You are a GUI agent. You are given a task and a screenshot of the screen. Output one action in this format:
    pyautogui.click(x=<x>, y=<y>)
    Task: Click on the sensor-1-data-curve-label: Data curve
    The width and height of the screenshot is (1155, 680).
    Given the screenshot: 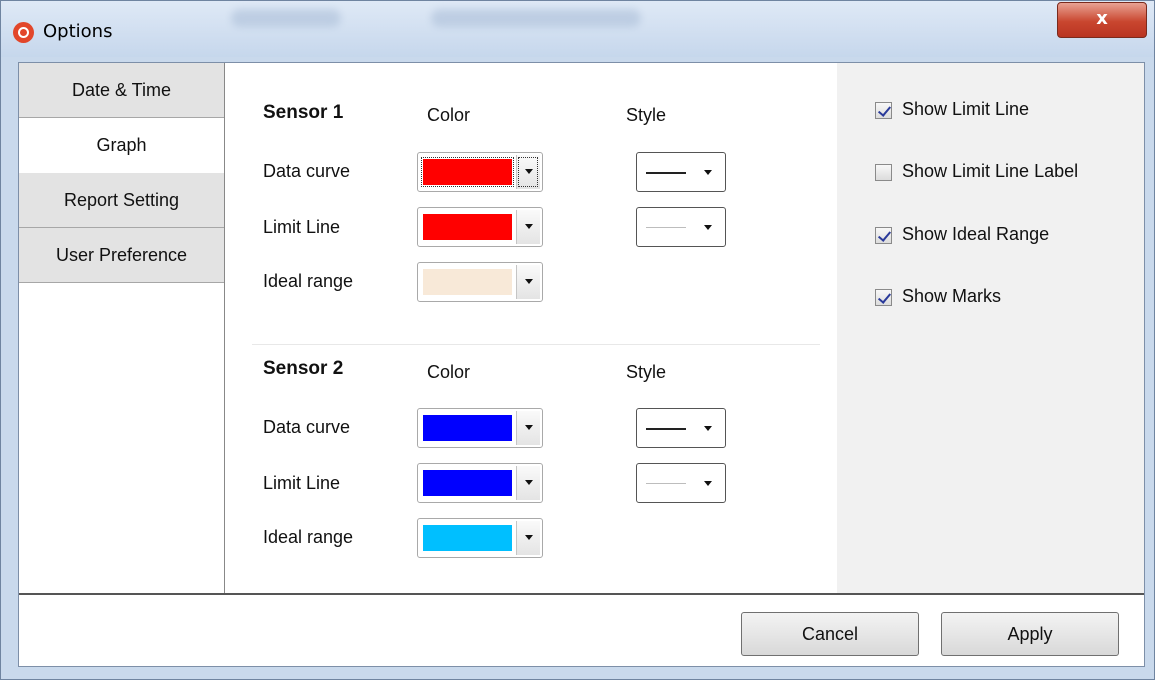 What is the action you would take?
    pyautogui.click(x=307, y=171)
    